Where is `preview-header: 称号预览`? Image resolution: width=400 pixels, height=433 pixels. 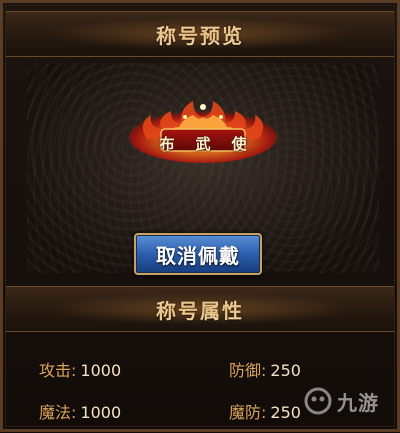
preview-header: 称号预览 is located at coordinates (200, 34).